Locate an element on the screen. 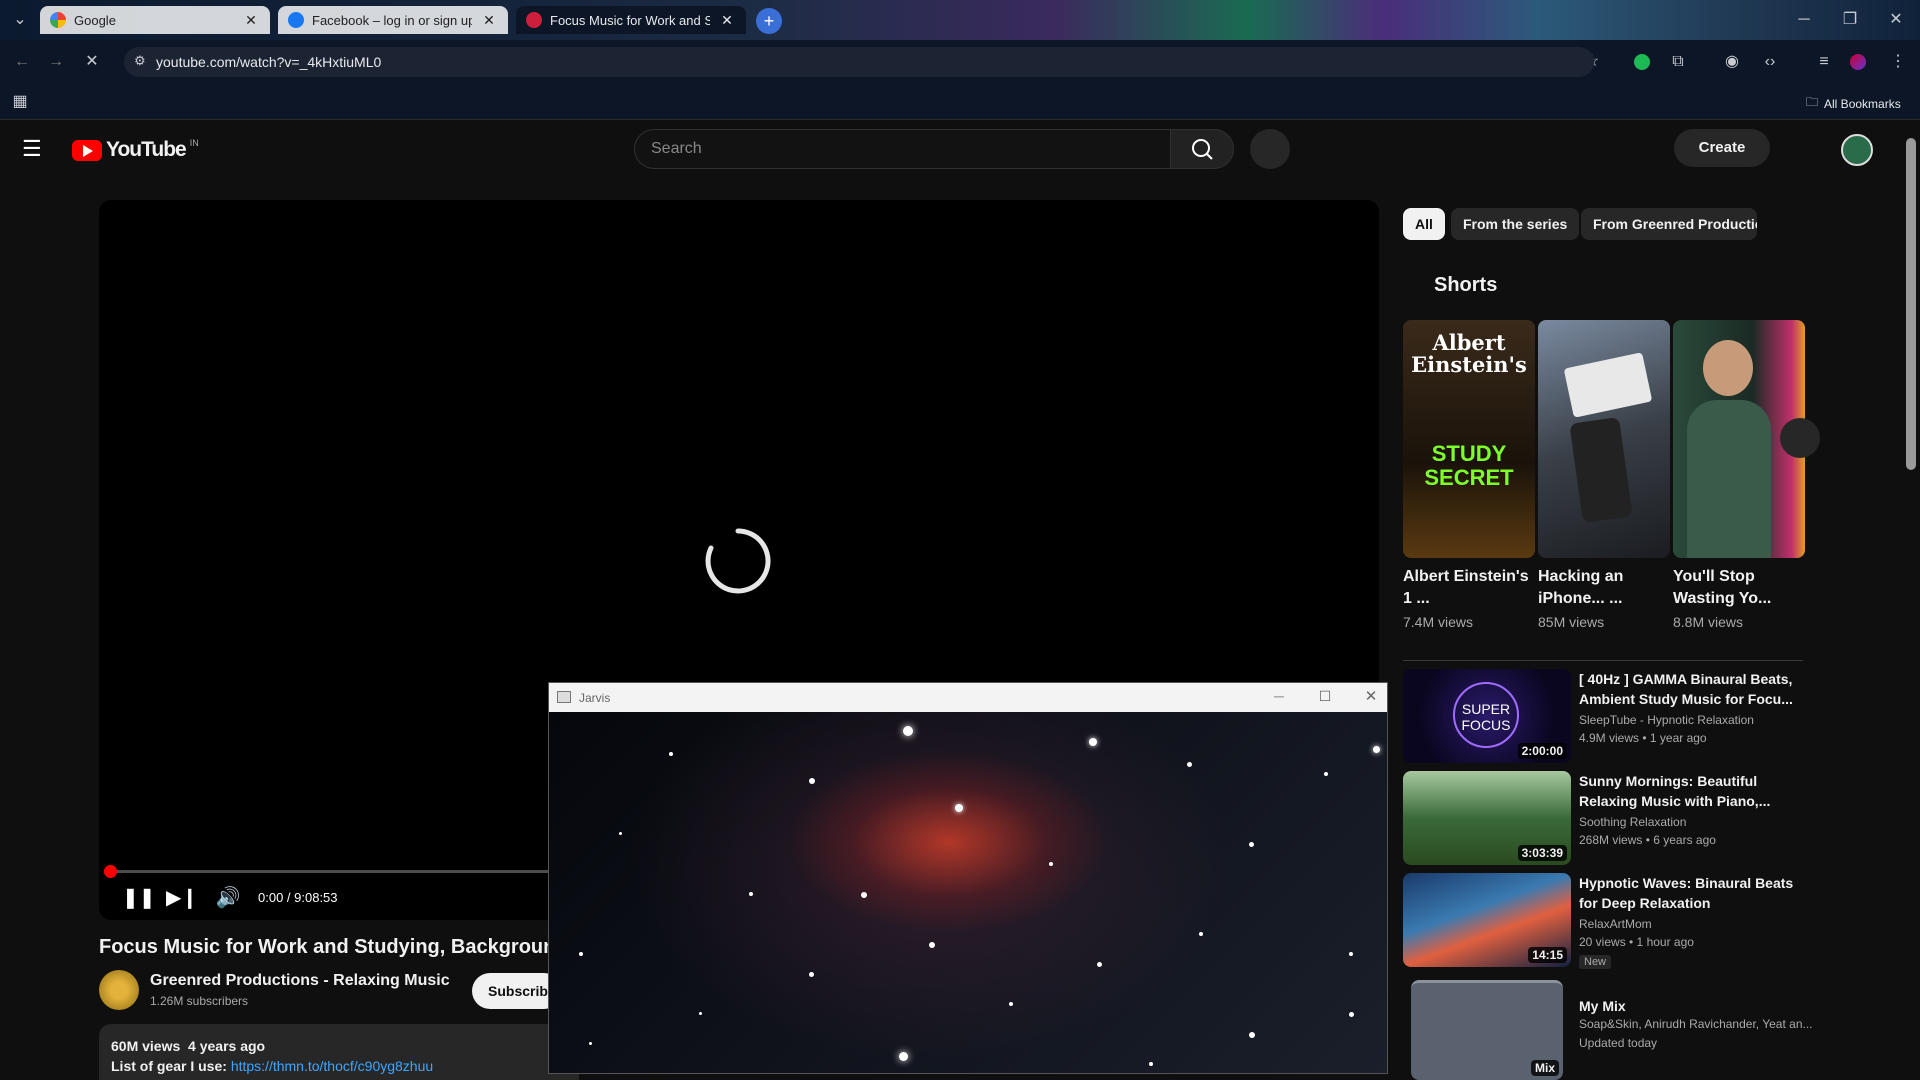 The width and height of the screenshot is (1920, 1080). loading-favicon-icon is located at coordinates (534, 20).